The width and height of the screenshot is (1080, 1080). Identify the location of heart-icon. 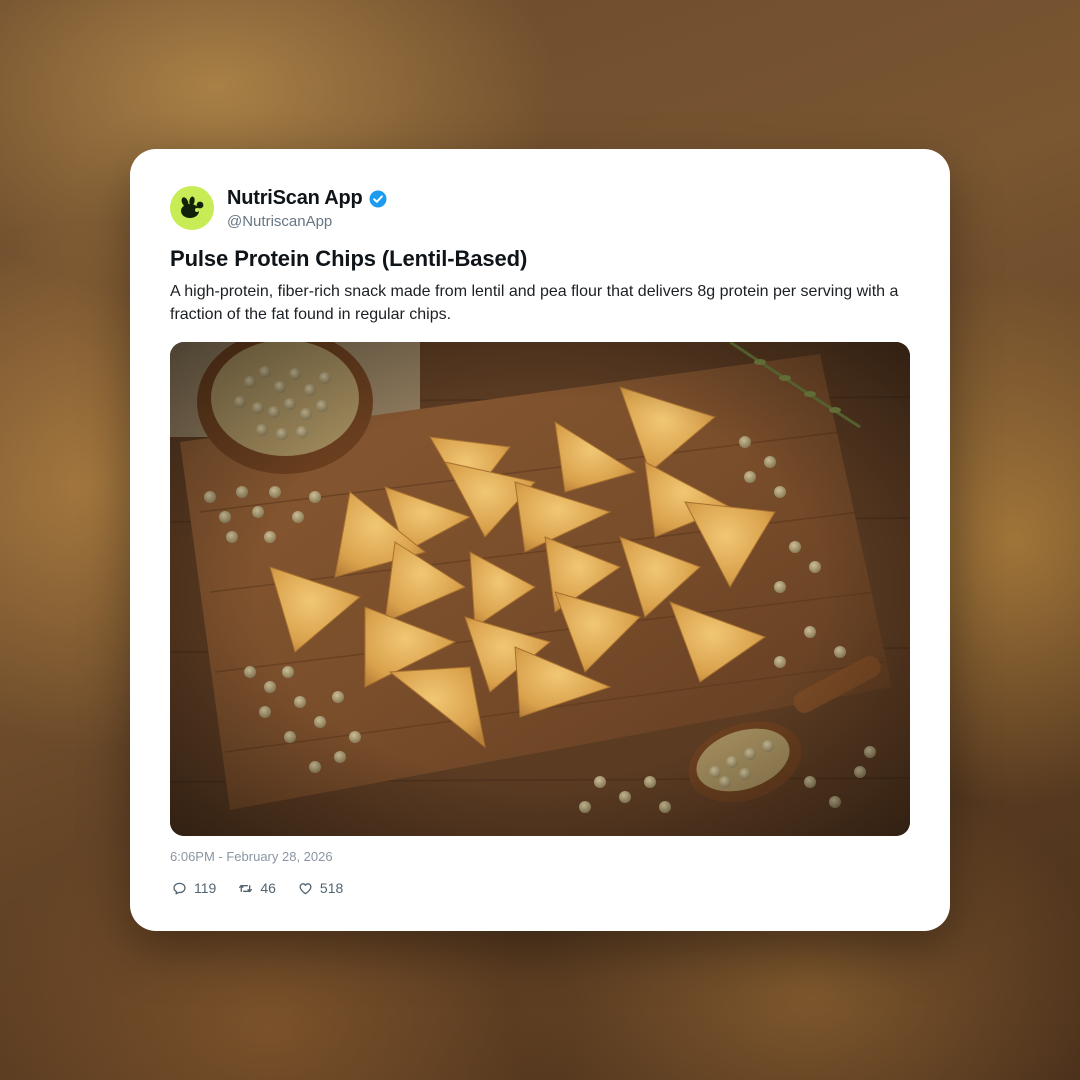
(305, 888).